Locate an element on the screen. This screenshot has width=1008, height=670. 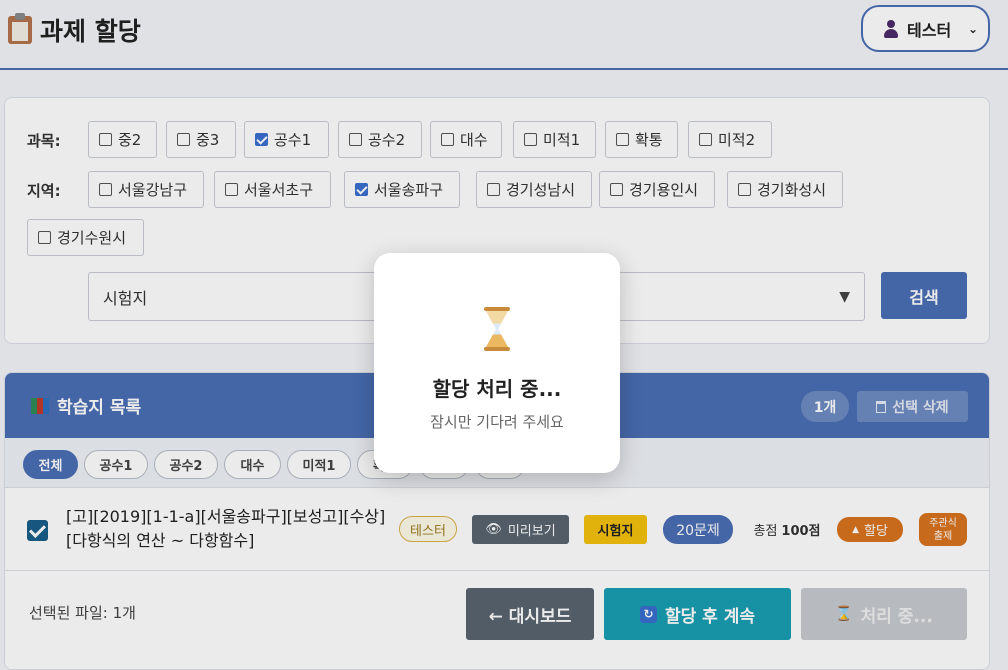
processing-modal: 할당 처리 중... 잠시만 기다려 주세요 is located at coordinates (497, 363).